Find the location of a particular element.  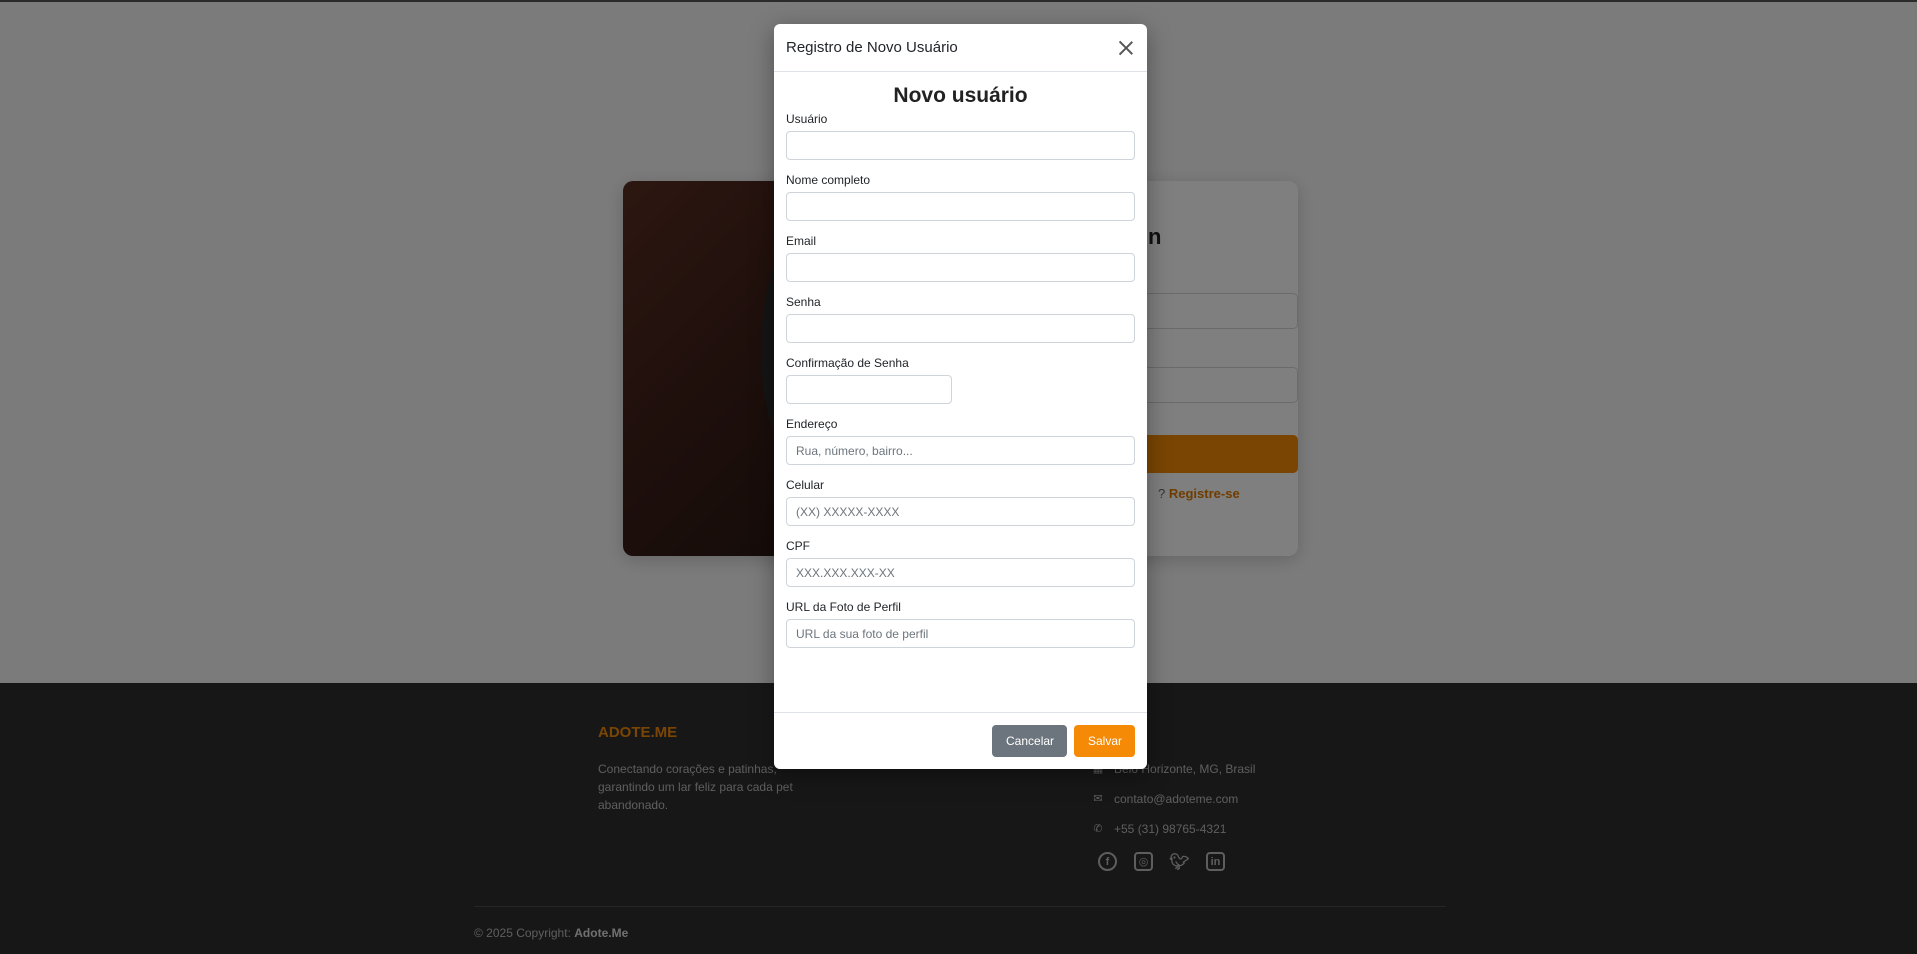

field-usuario: Usuário is located at coordinates (960, 136).